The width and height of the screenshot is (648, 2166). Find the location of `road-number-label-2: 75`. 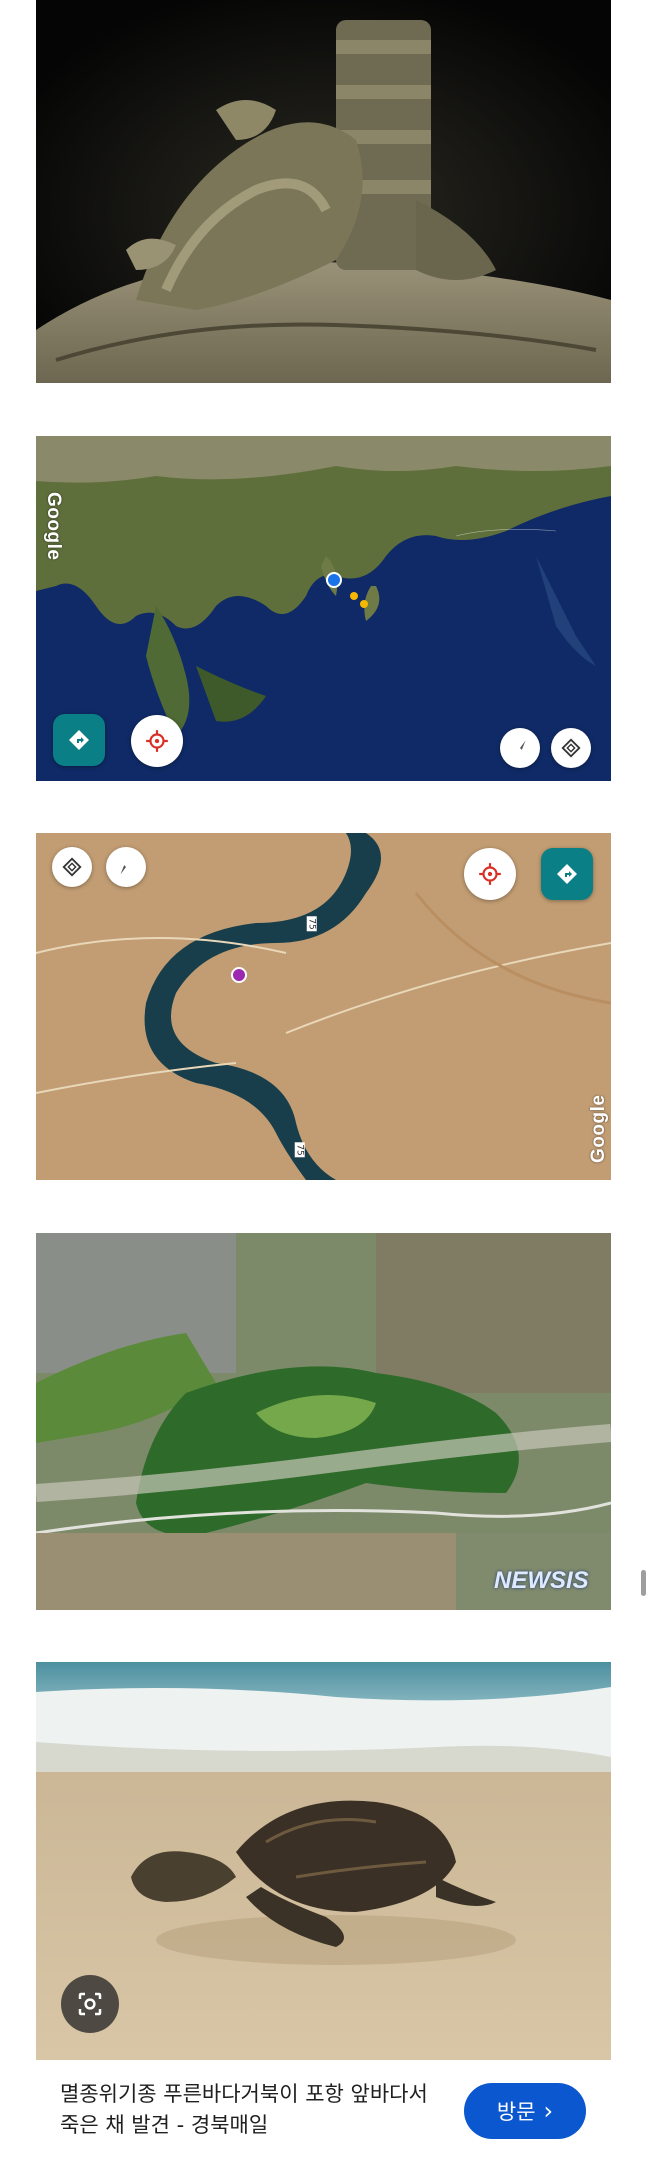

road-number-label-2: 75 is located at coordinates (299, 1150).